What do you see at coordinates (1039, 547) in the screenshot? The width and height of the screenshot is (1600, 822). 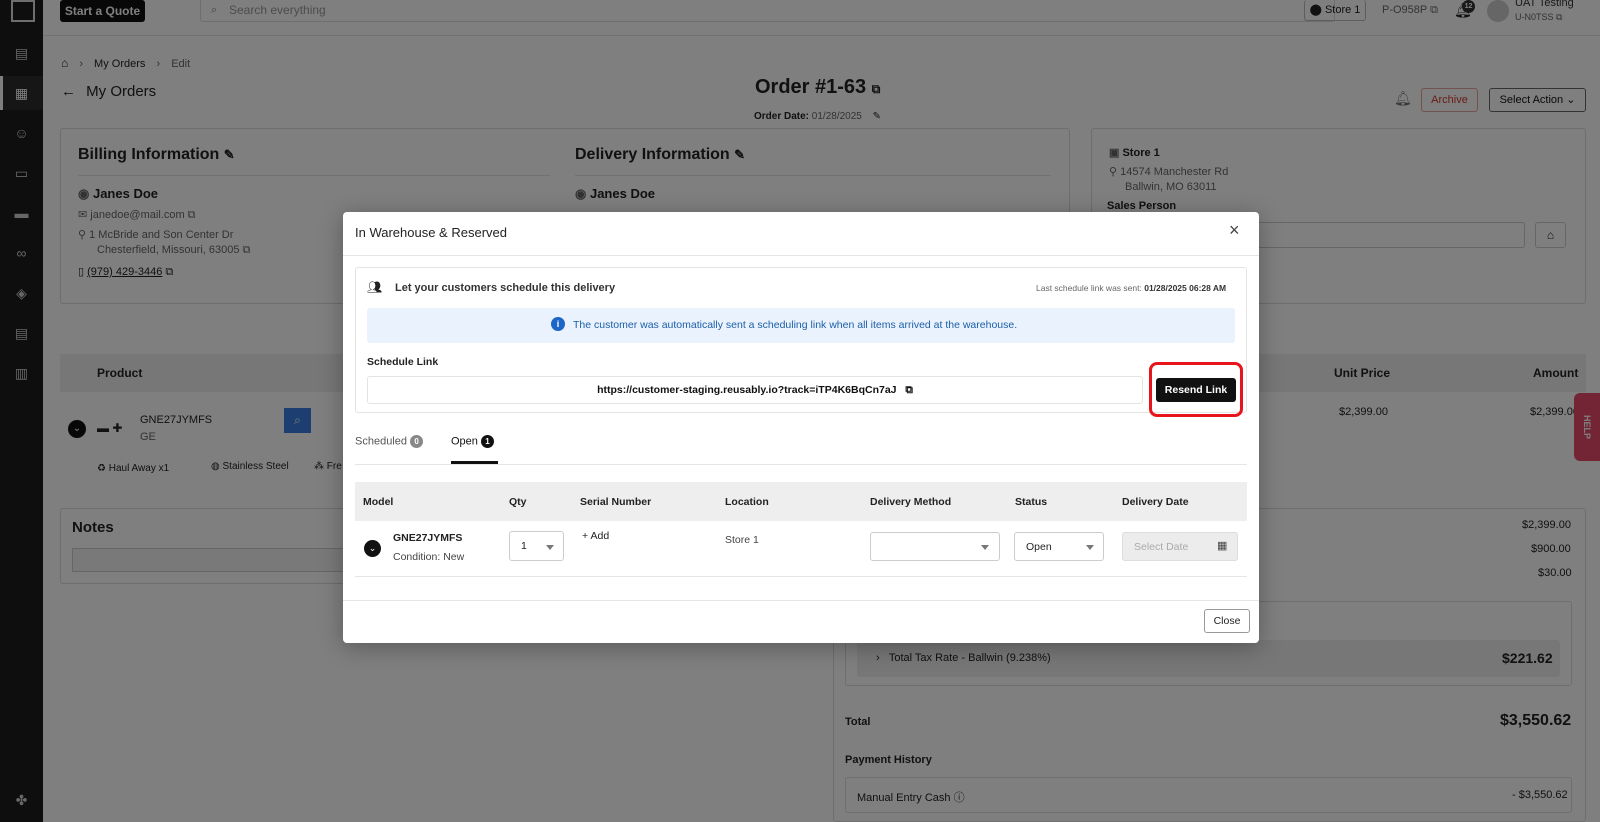 I see `status-value: Open` at bounding box center [1039, 547].